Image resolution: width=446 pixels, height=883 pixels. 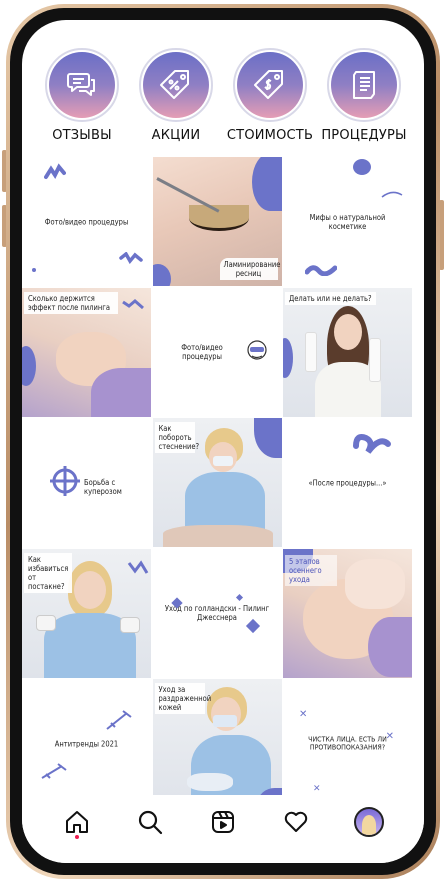 I want to click on post-caption: Борьба с куперозом, so click(x=103, y=487).